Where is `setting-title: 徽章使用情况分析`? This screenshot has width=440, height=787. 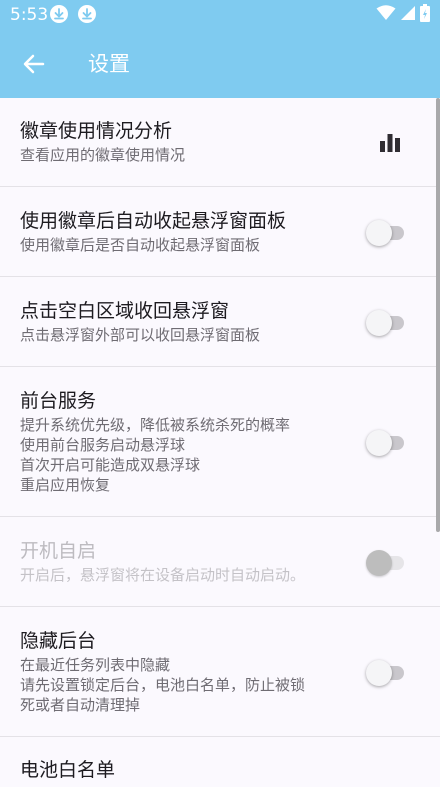
setting-title: 徽章使用情况分析 is located at coordinates (96, 131).